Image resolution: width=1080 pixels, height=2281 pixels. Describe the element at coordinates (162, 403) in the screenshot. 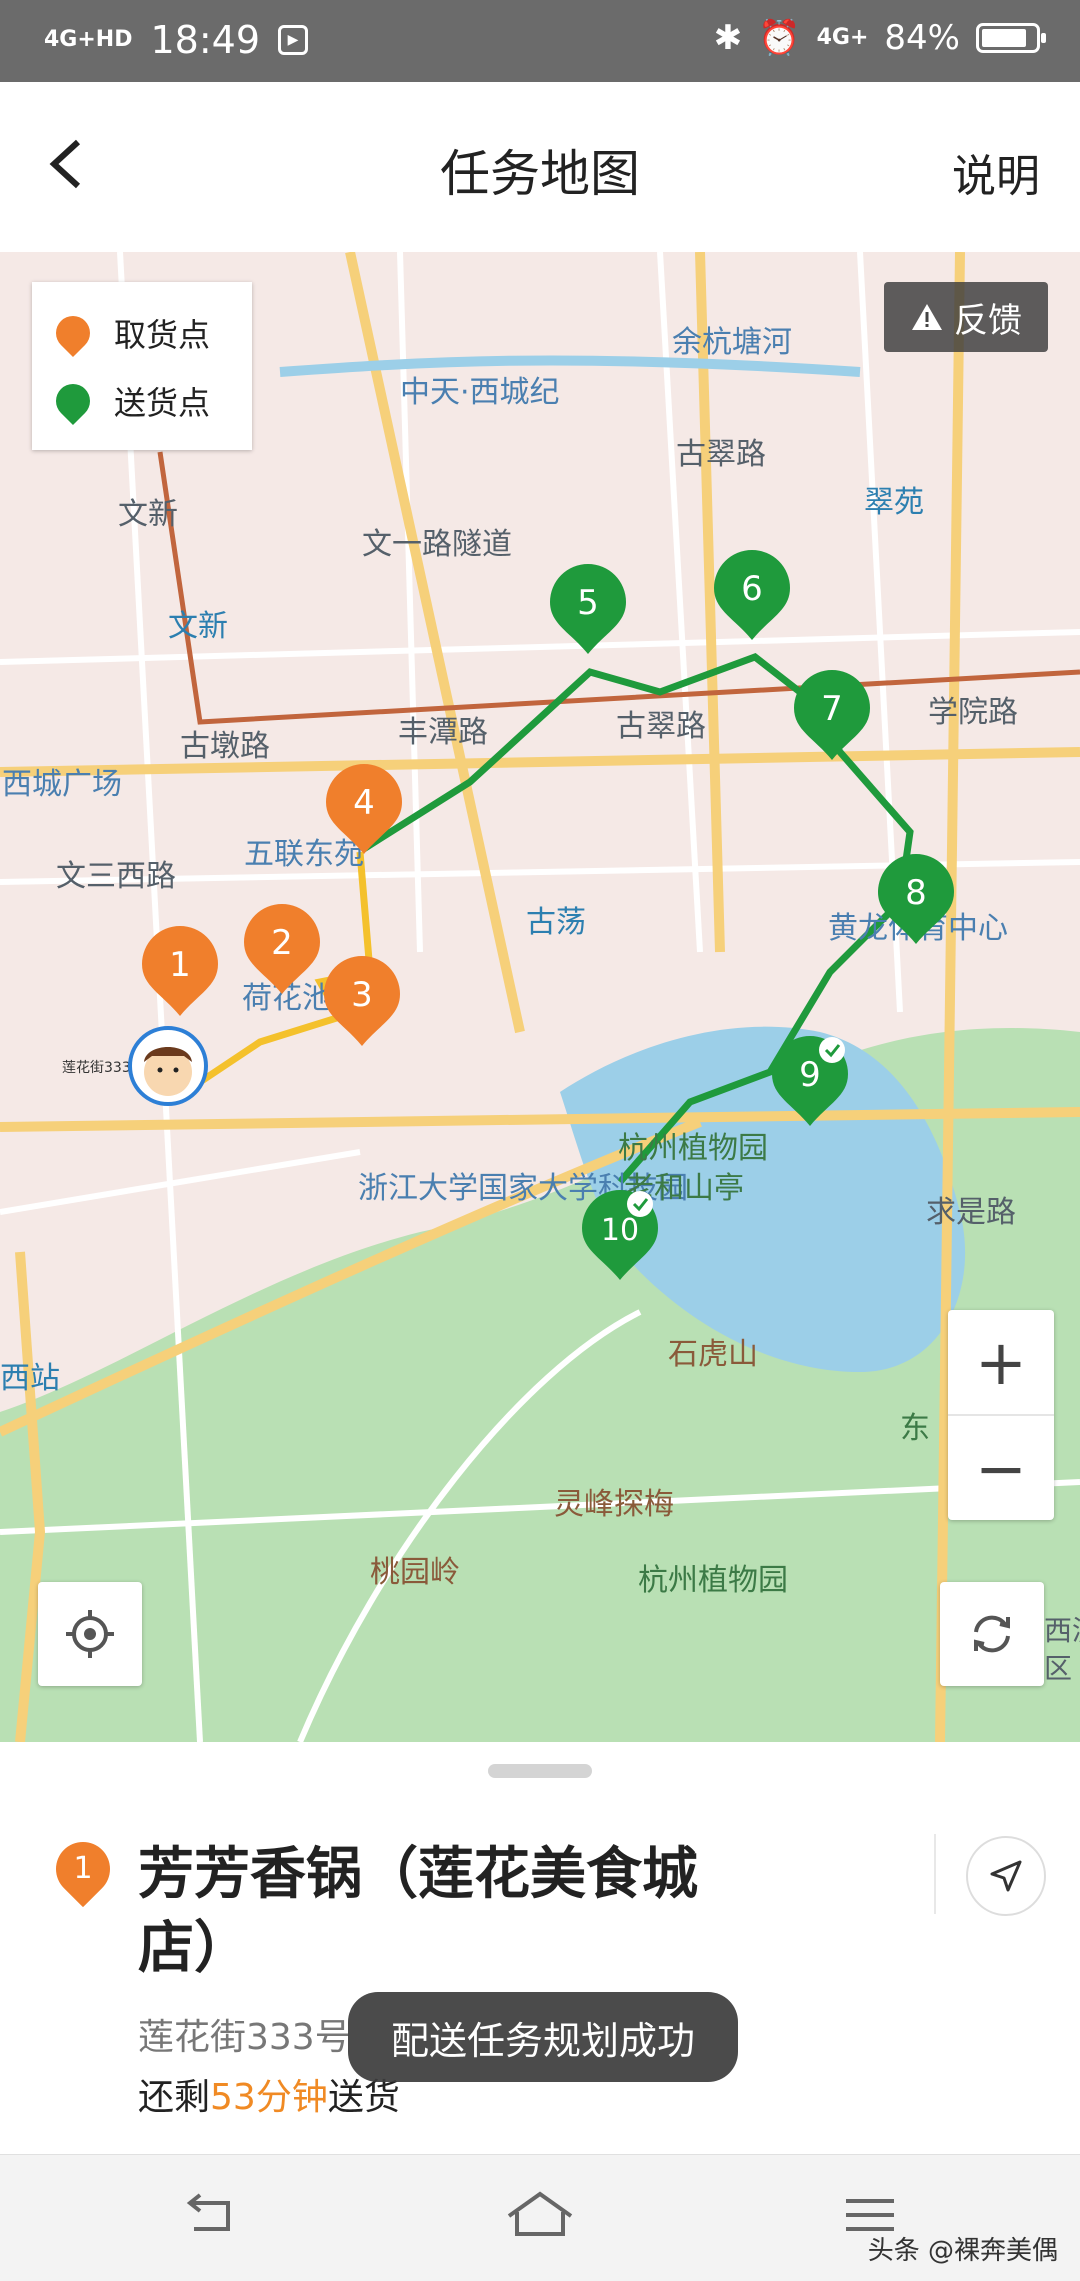

I see `legend-delivery-label: 送货点` at that location.